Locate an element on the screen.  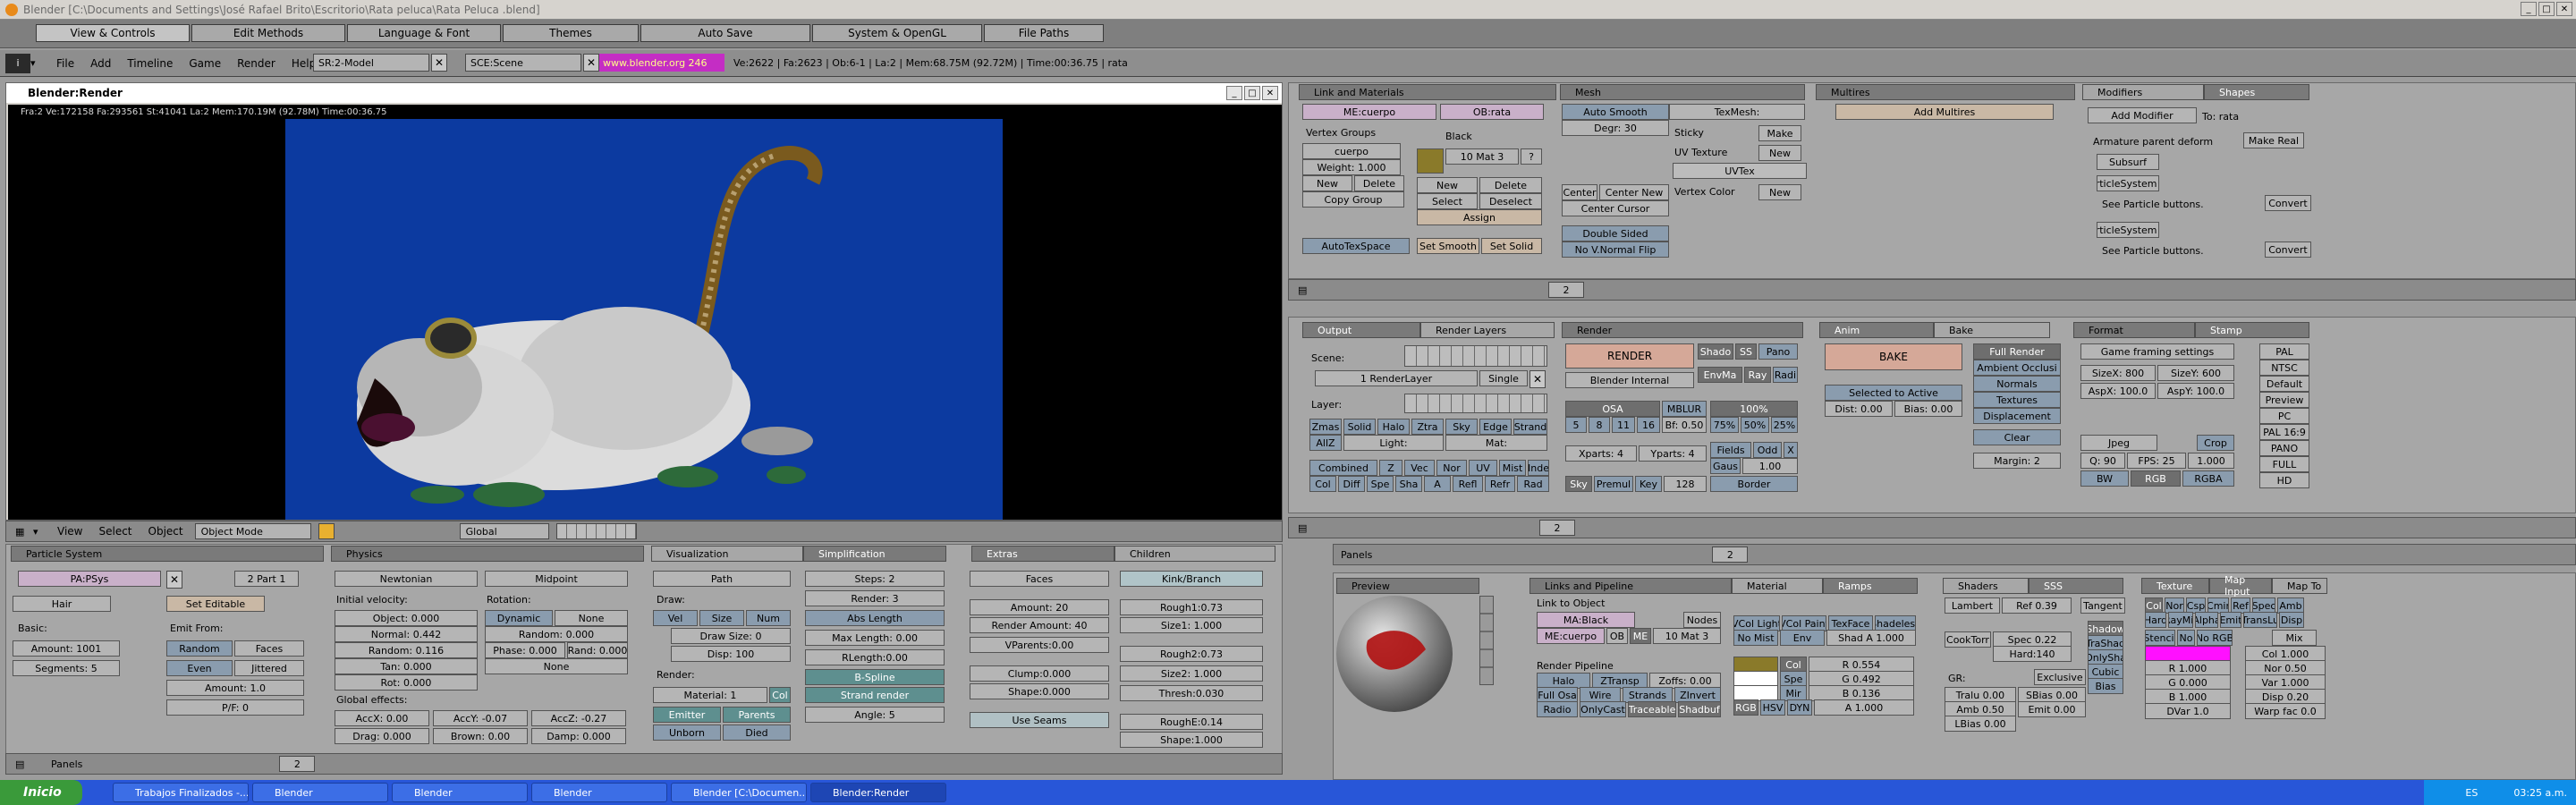
rotation-random-field: Random: 0.000 is located at coordinates (556, 634).